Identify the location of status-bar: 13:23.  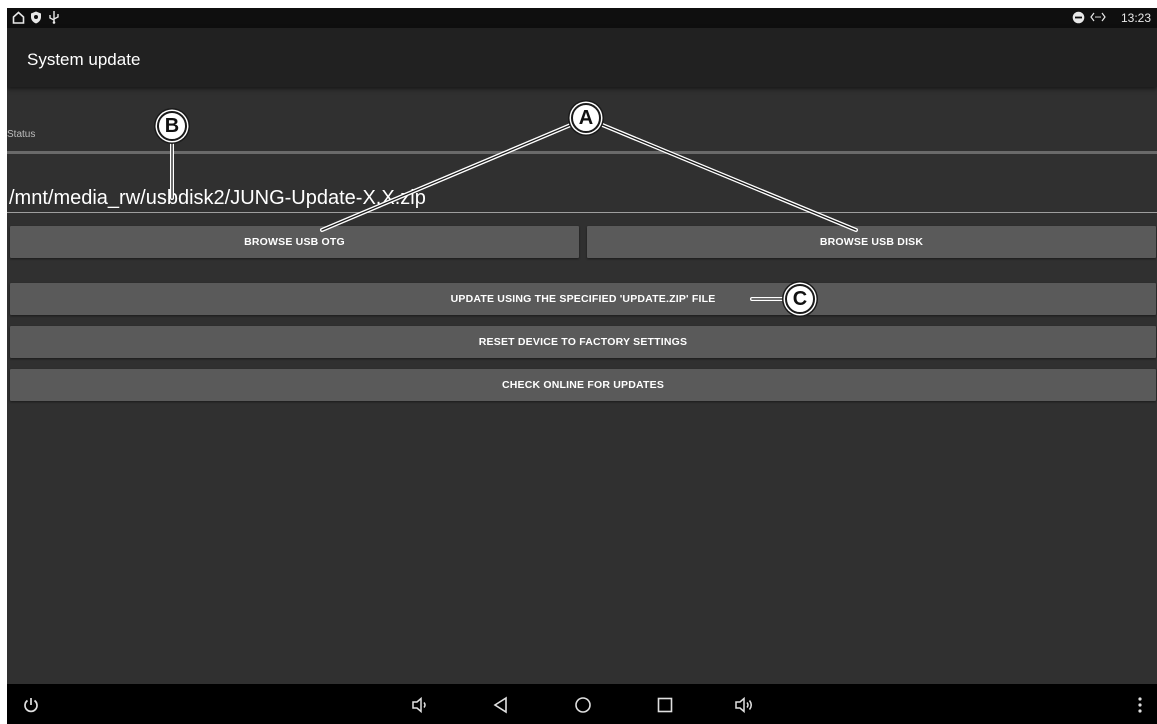
(582, 18).